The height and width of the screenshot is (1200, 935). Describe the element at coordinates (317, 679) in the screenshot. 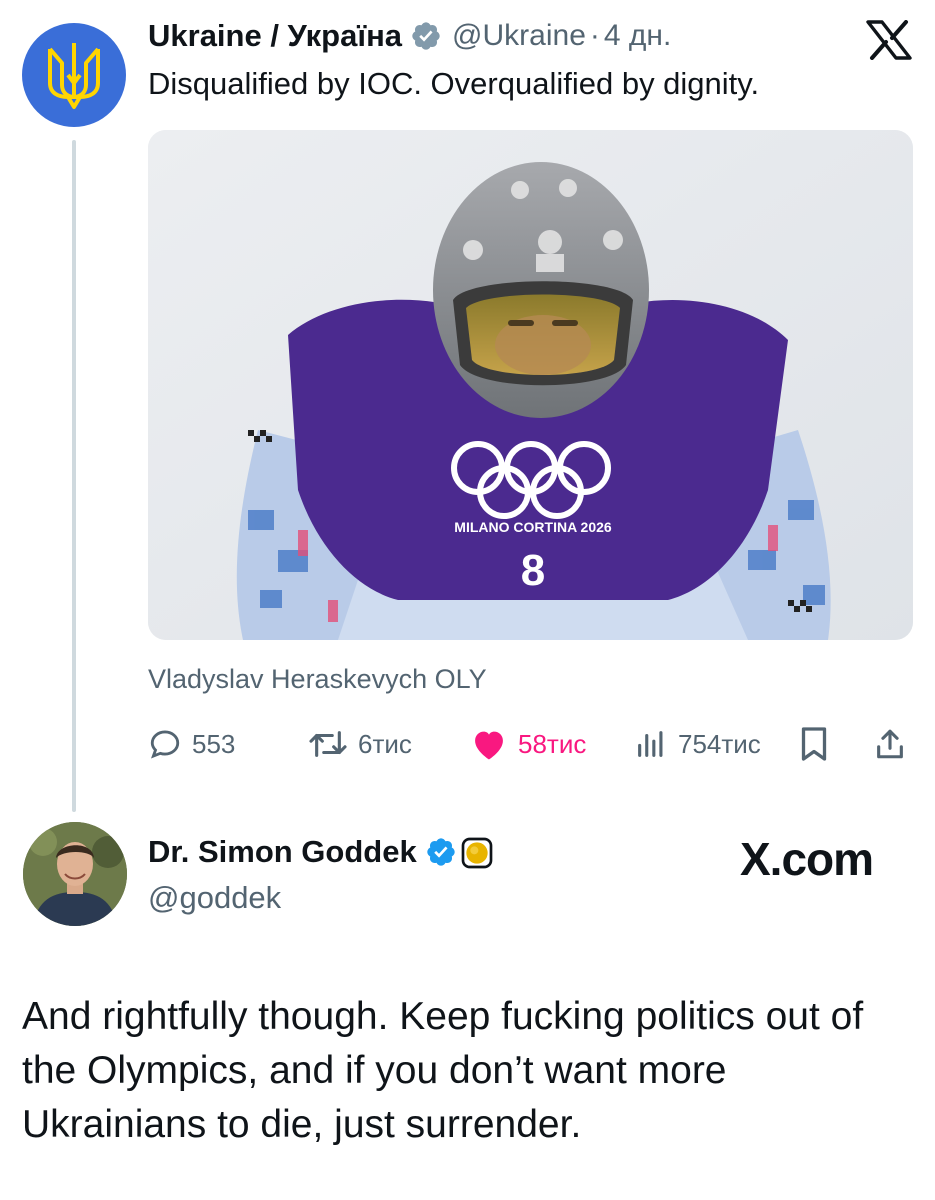

I see `media-caption: Vladyslav Heraskevych OLY` at that location.